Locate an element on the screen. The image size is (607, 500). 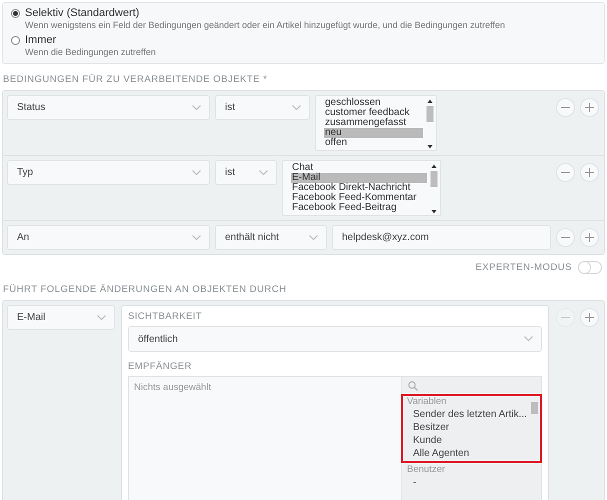
placeholder-text: Nichts ausgewählt is located at coordinates (172, 388).